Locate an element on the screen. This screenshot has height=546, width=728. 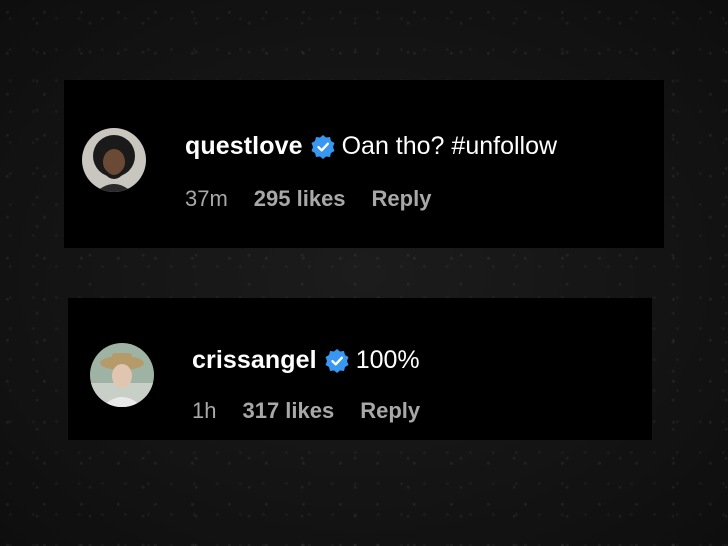
comment-meta: 1h 317 likes Reply is located at coordinates (319, 411).